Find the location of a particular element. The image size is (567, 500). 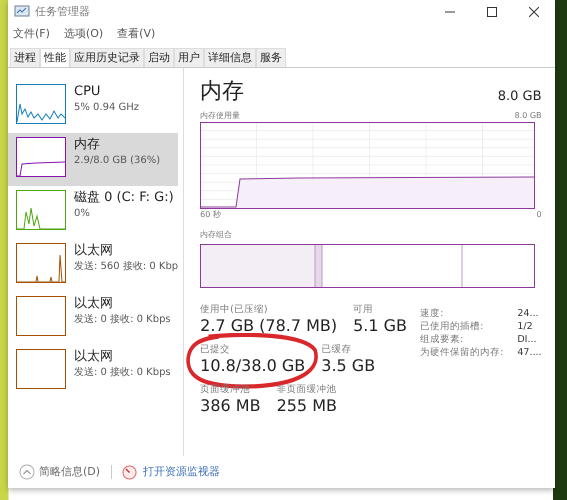

property-label: 为硬件保留的内存: is located at coordinates (462, 353).